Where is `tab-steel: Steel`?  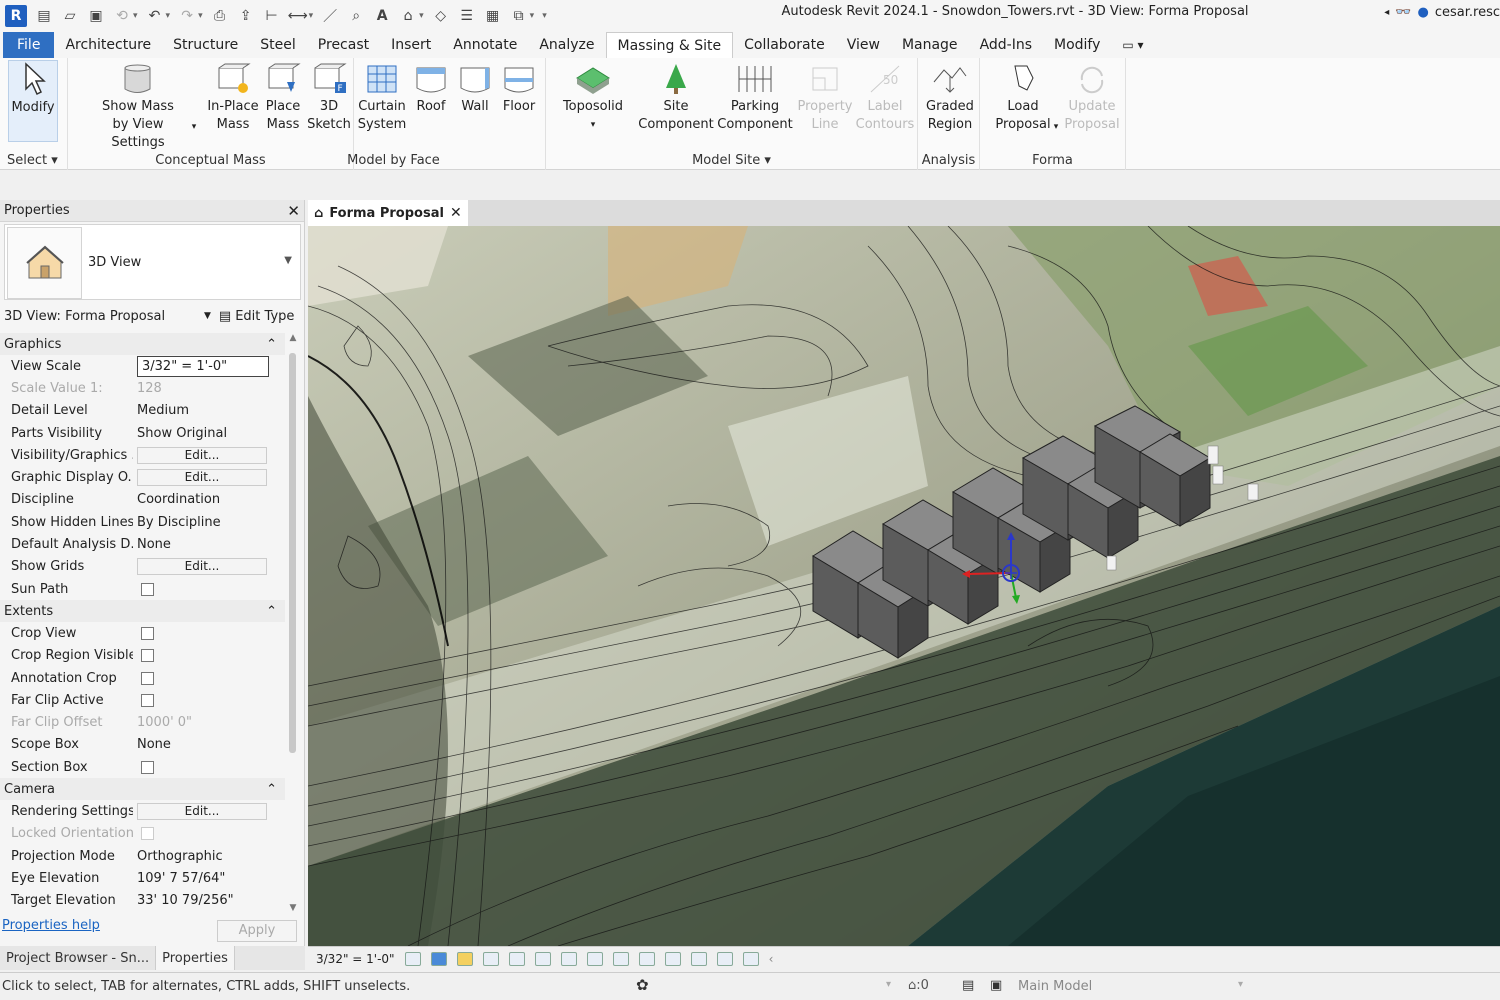
tab-steel: Steel is located at coordinates (278, 45).